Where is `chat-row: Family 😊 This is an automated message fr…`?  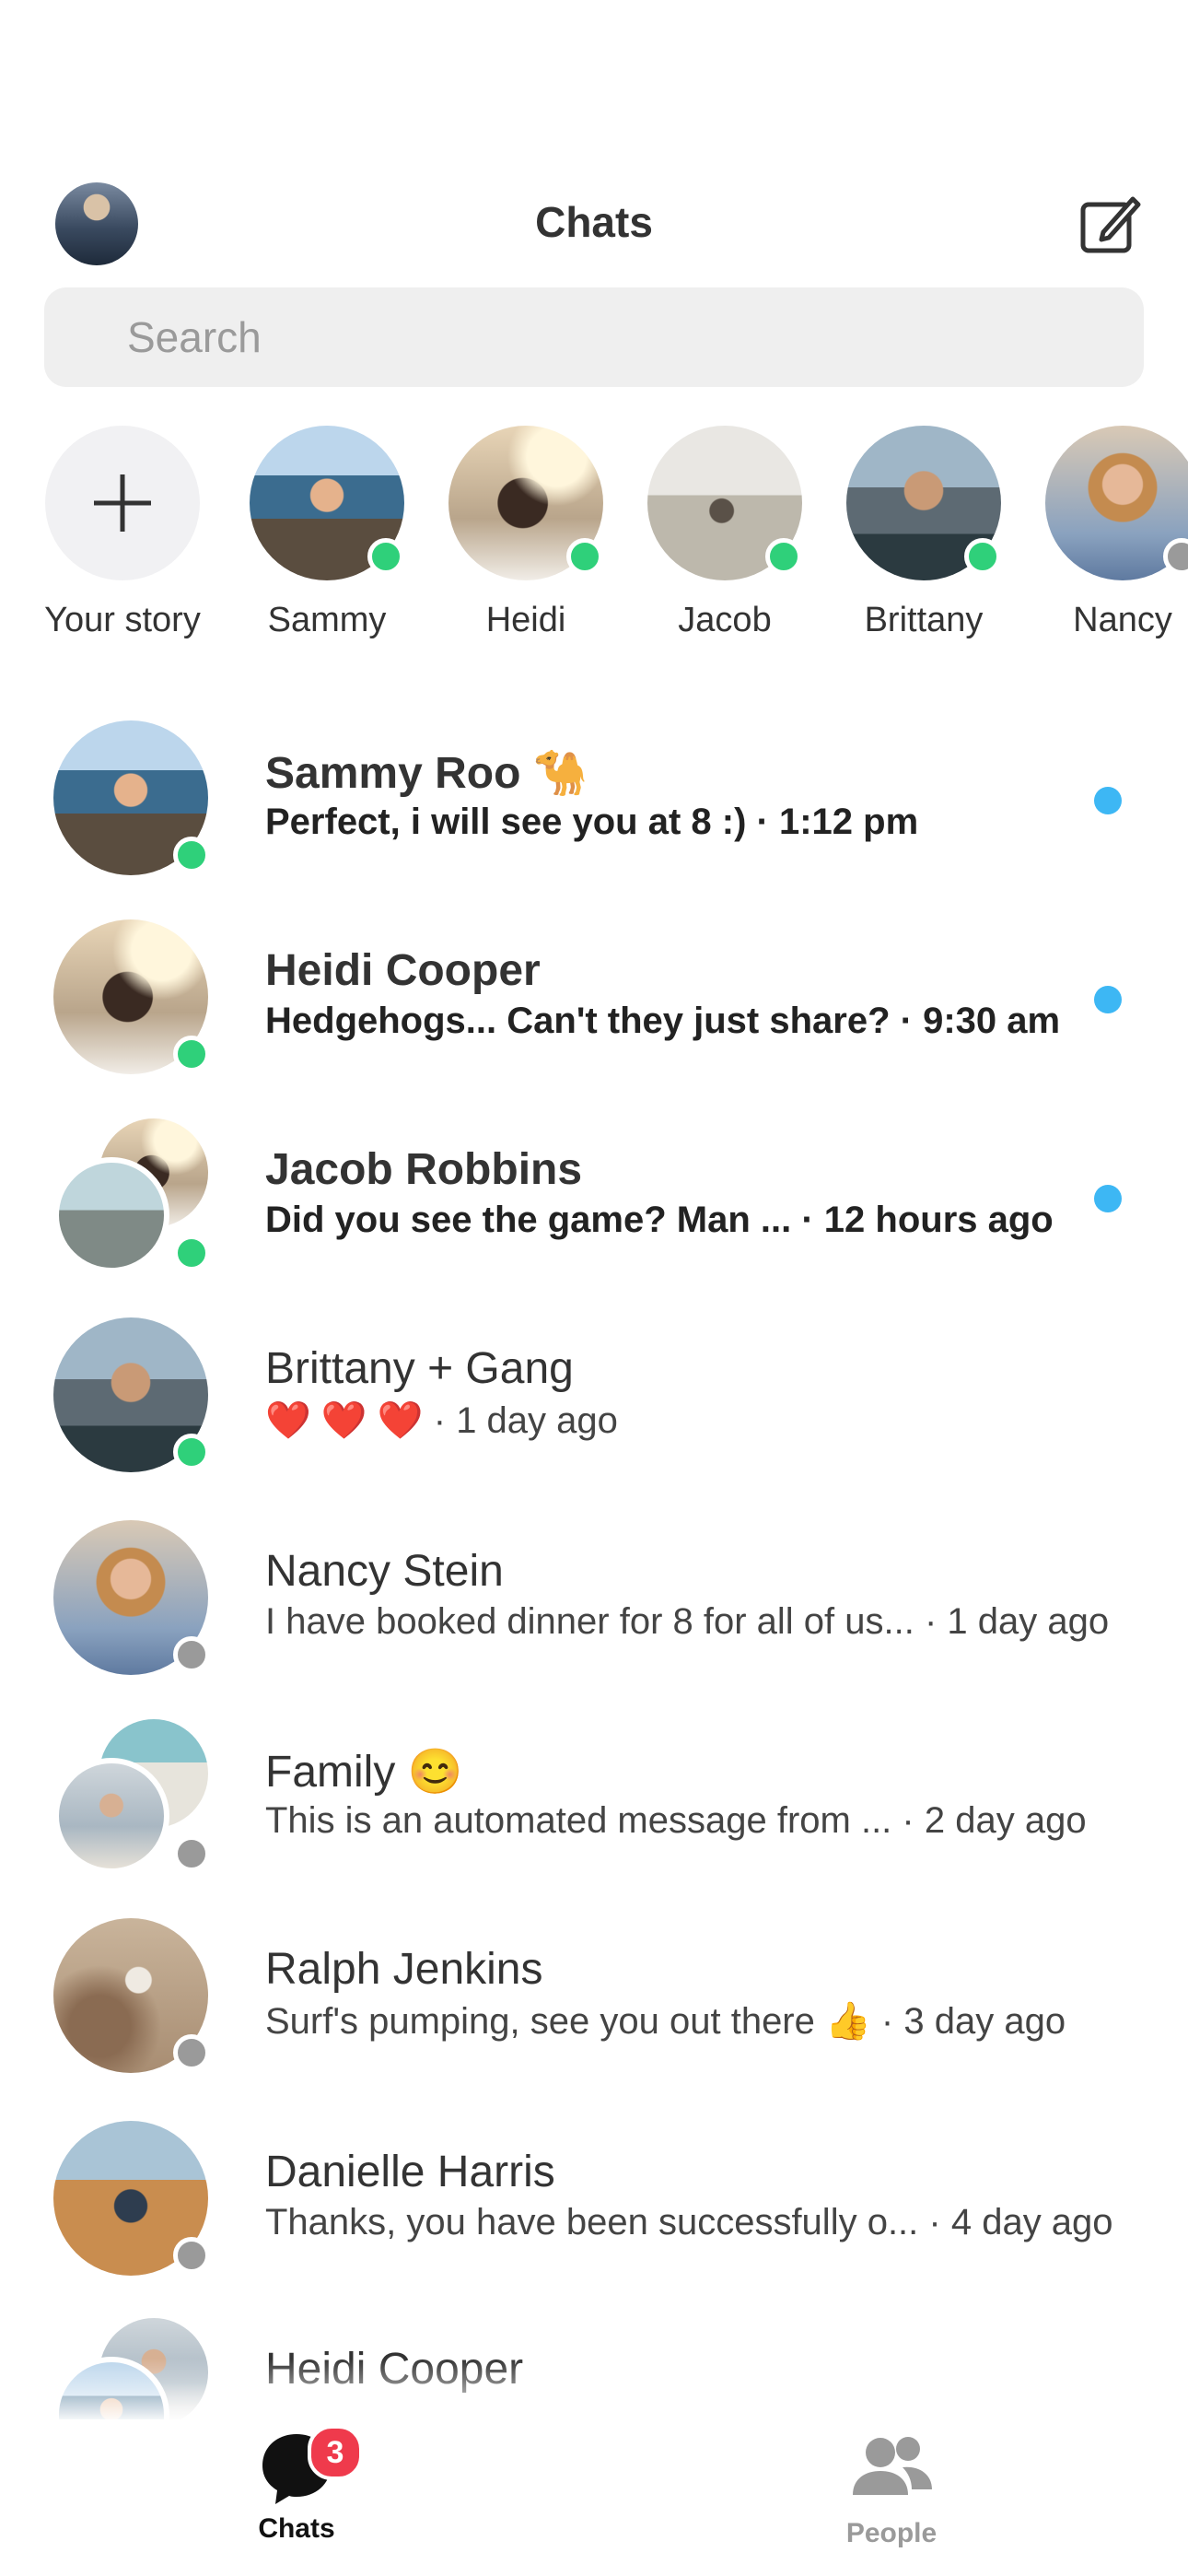
chat-row: Family 😊 This is an automated message fr… is located at coordinates (594, 1788).